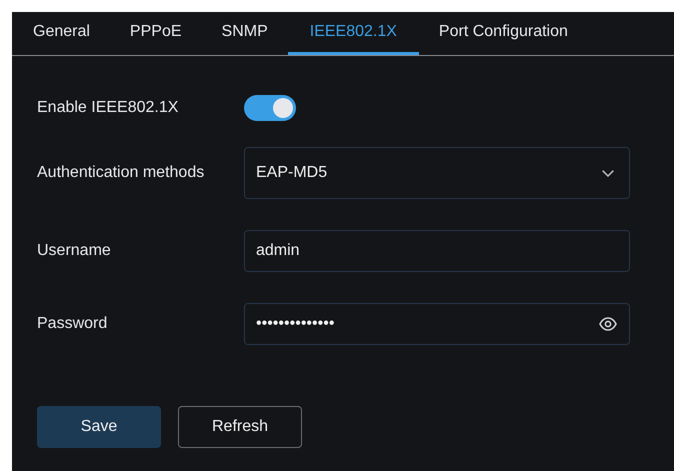 The height and width of the screenshot is (471, 674). Describe the element at coordinates (240, 427) in the screenshot. I see `refresh-button: Refresh` at that location.